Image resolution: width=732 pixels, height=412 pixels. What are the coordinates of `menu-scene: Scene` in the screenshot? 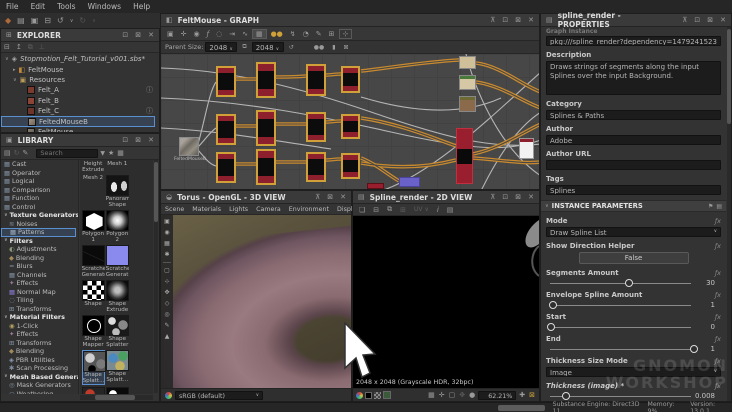 It's located at (174, 209).